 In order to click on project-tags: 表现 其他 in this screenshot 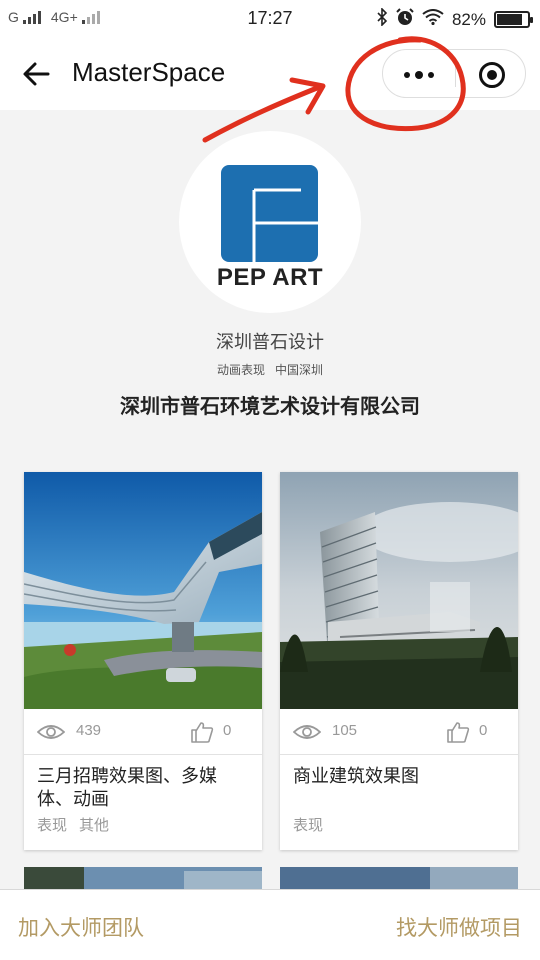, I will do `click(73, 824)`.